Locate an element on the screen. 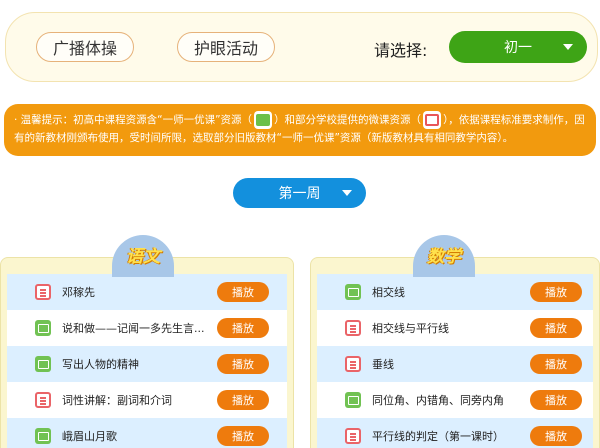  list-item: 峨眉山月歌 播放 is located at coordinates (147, 433).